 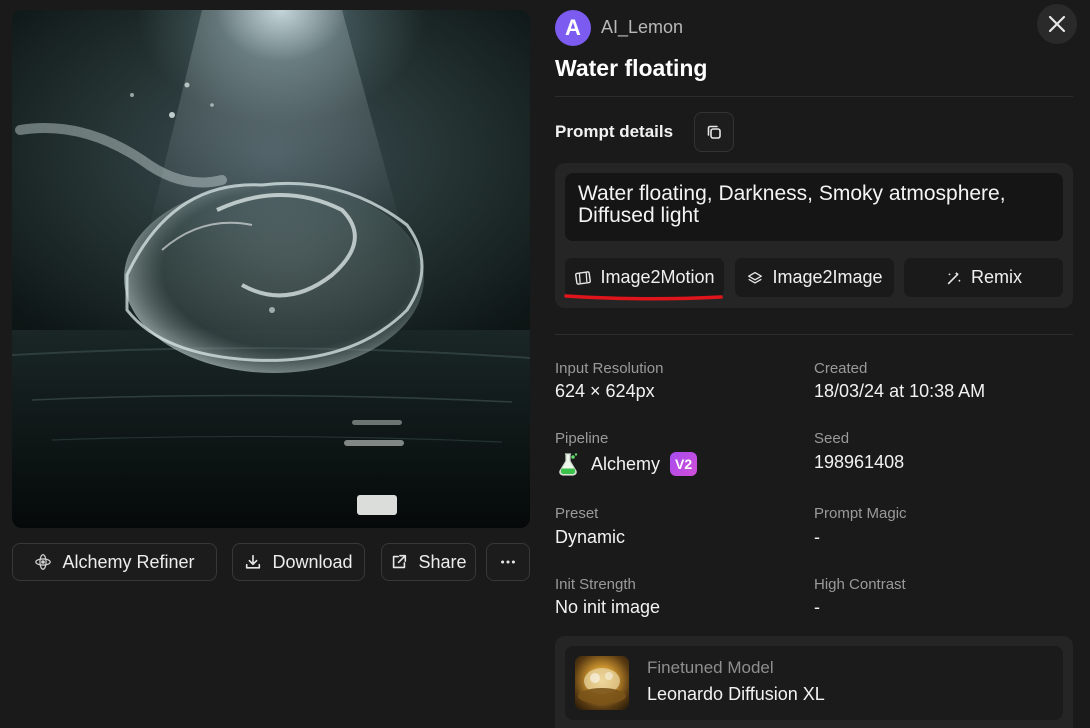 I want to click on finetuned-model-card: Finetuned Model Leonardo Diffusion XL, so click(x=814, y=682).